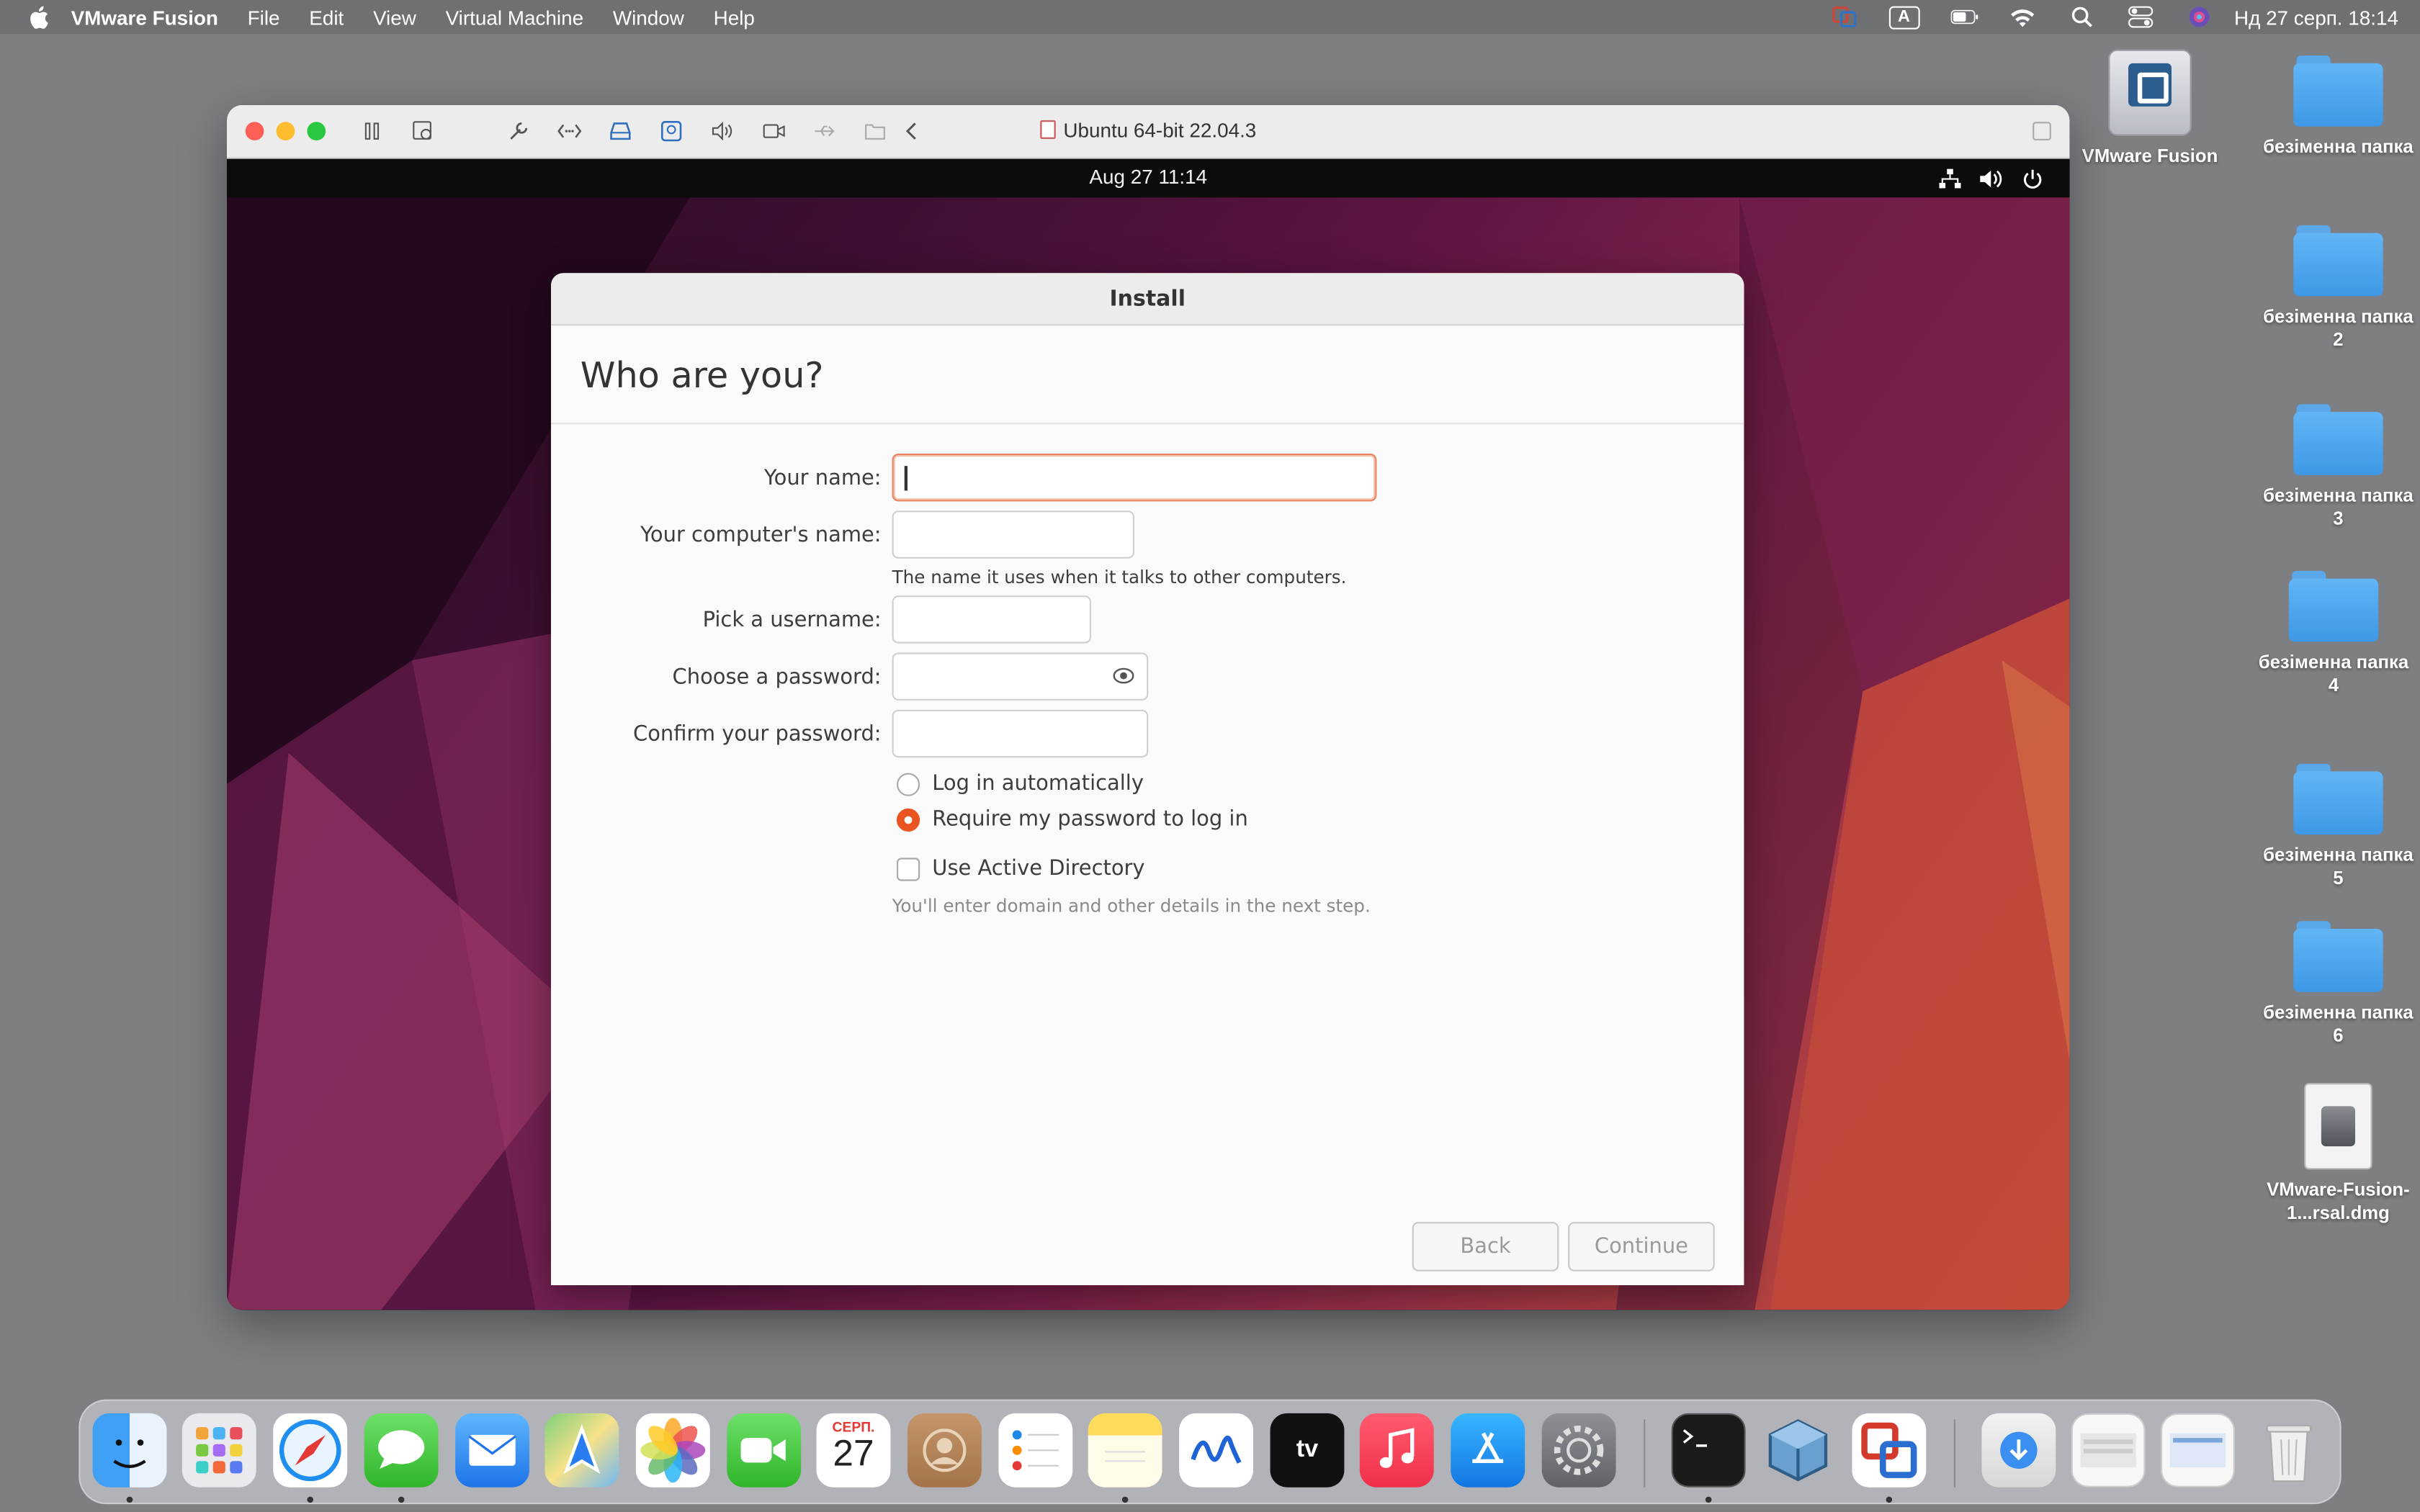 Image resolution: width=2420 pixels, height=1512 pixels. I want to click on virtualbox-icon, so click(1798, 1450).